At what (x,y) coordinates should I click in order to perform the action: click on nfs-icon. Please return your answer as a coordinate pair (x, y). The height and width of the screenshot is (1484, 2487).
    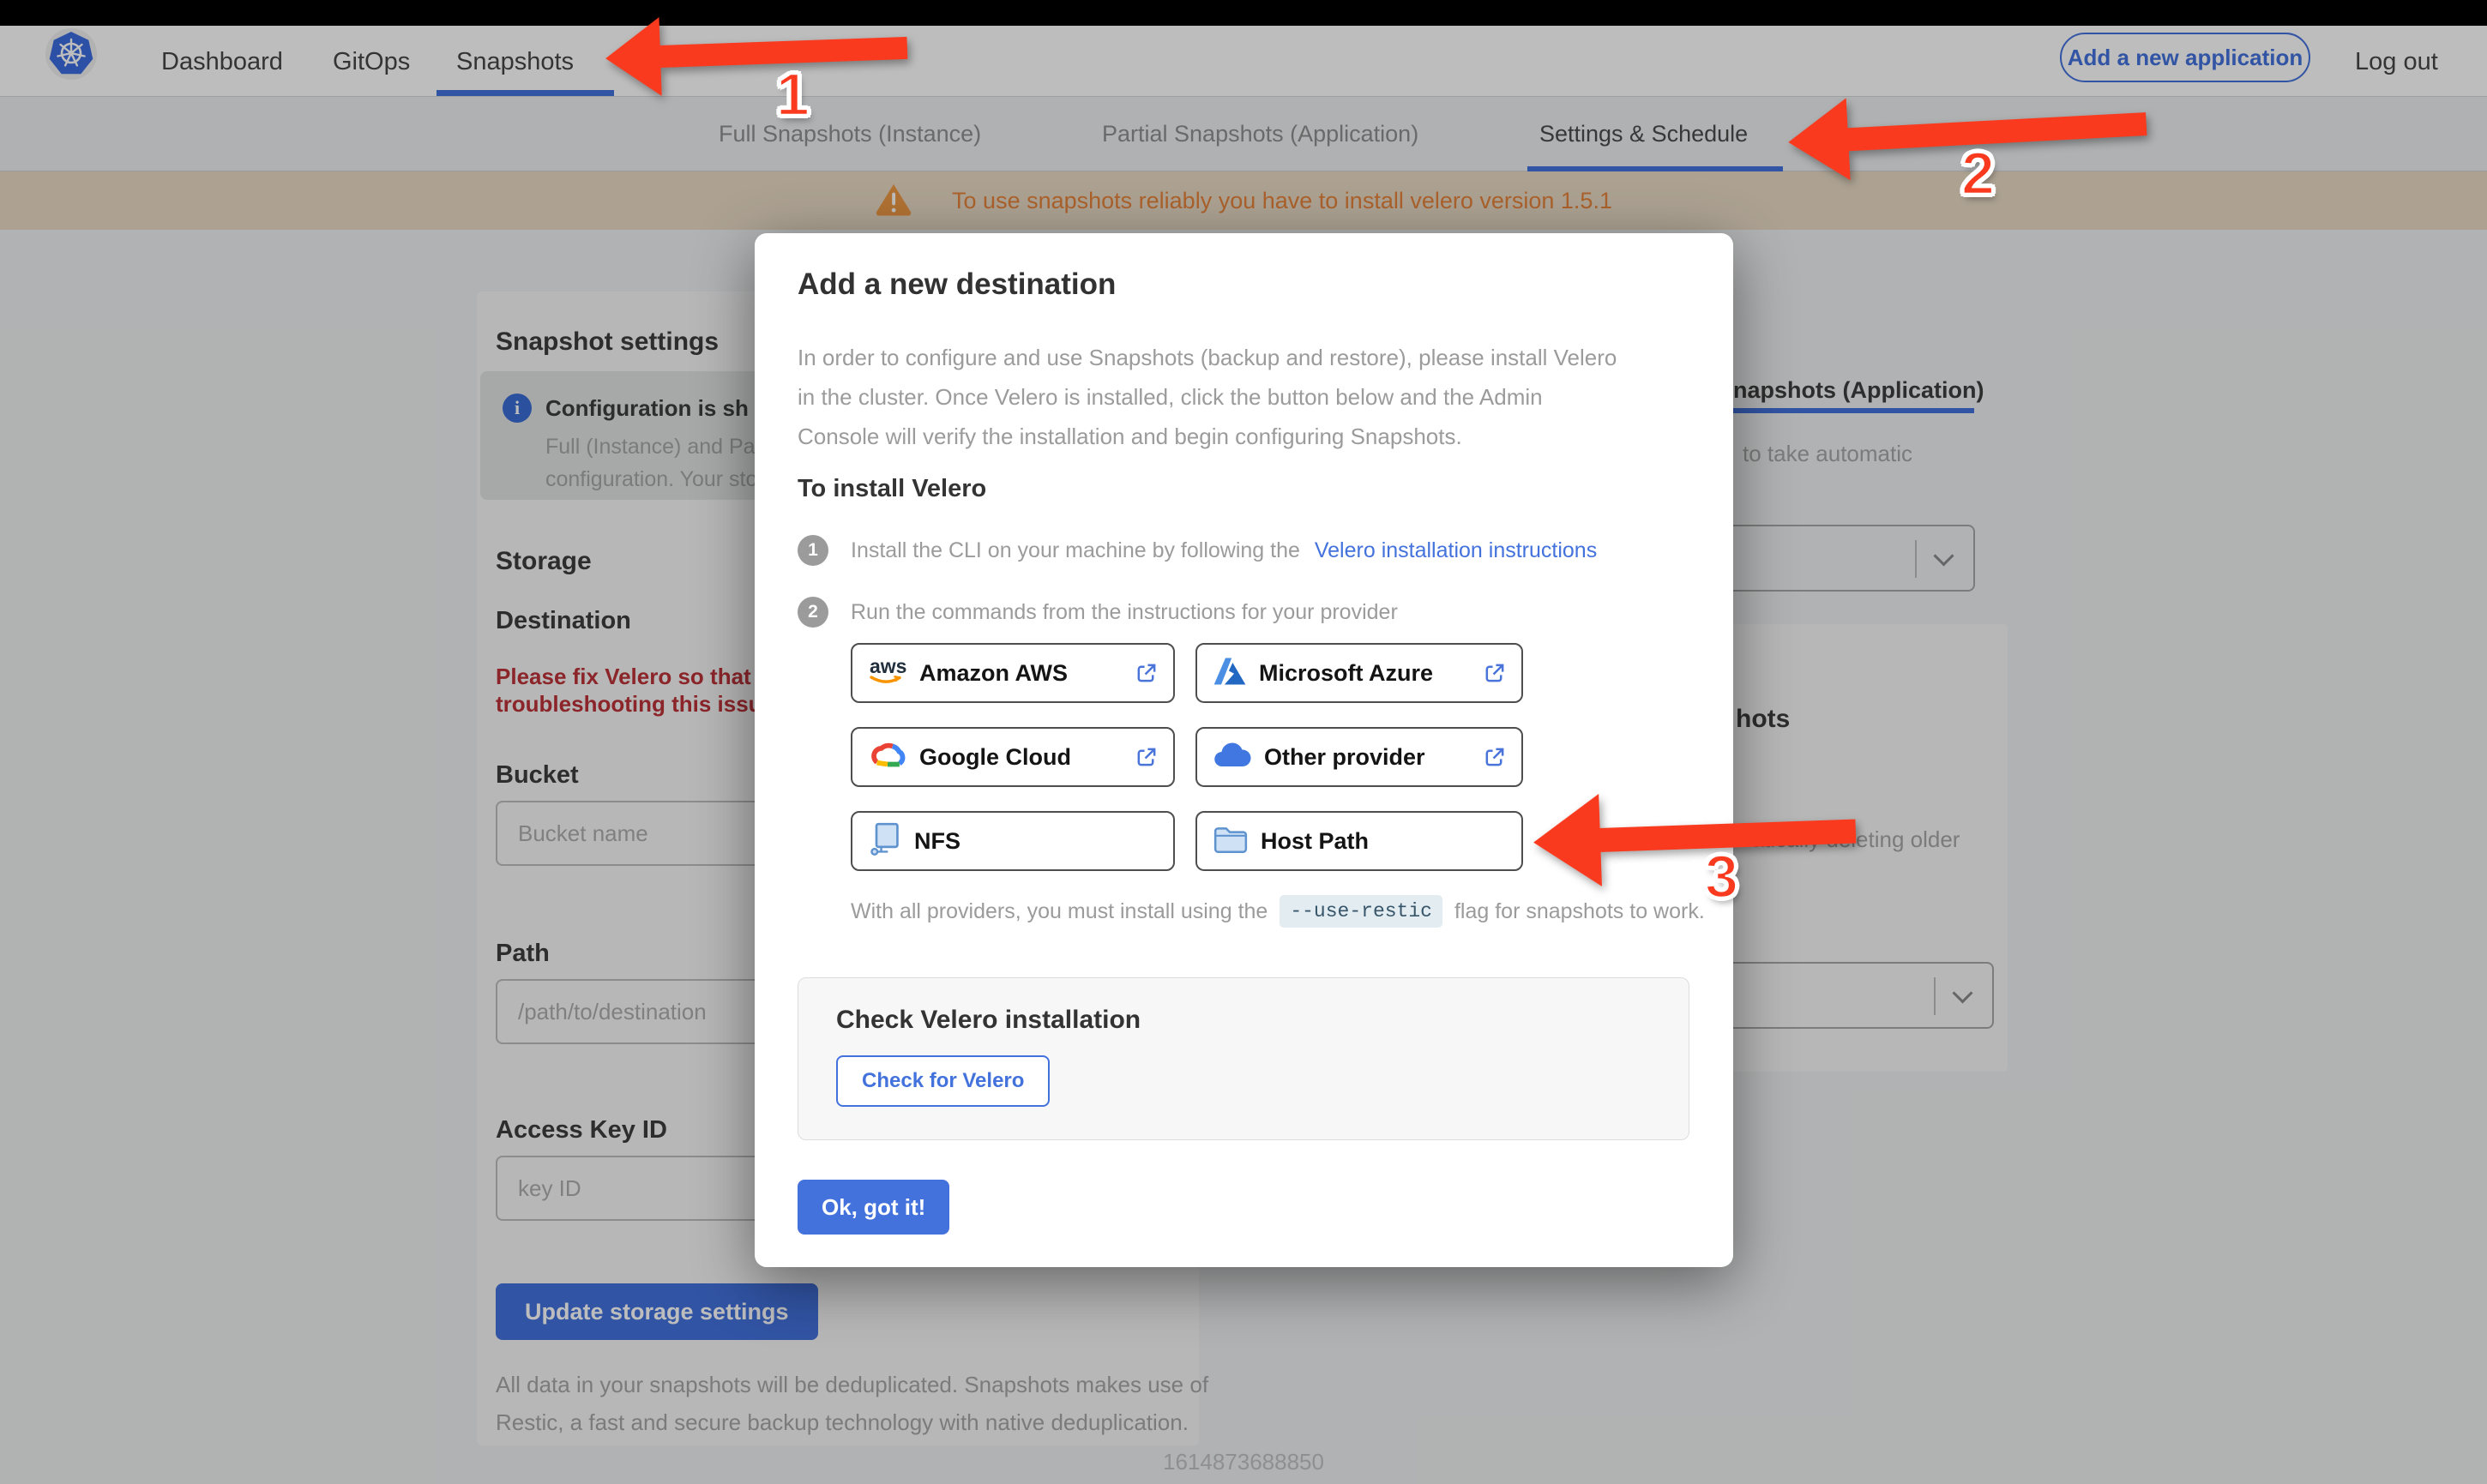
    Looking at the image, I should click on (885, 841).